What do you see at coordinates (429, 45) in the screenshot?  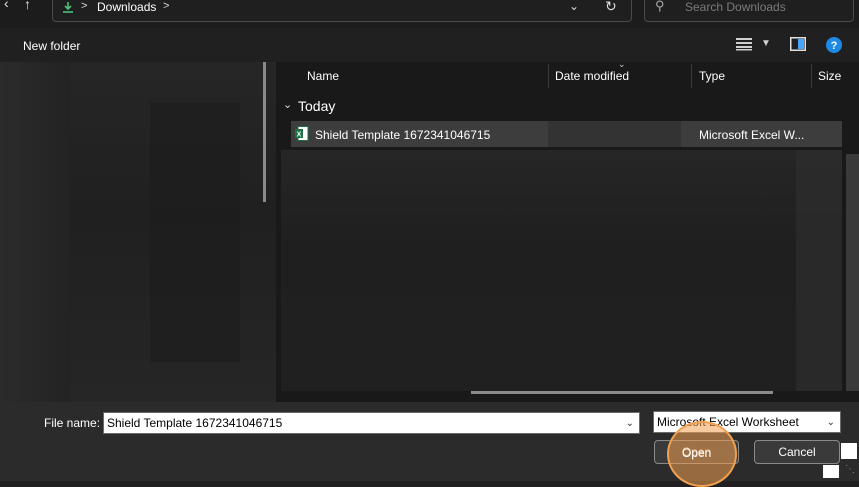 I see `command-bar: New folder ▼ ?` at bounding box center [429, 45].